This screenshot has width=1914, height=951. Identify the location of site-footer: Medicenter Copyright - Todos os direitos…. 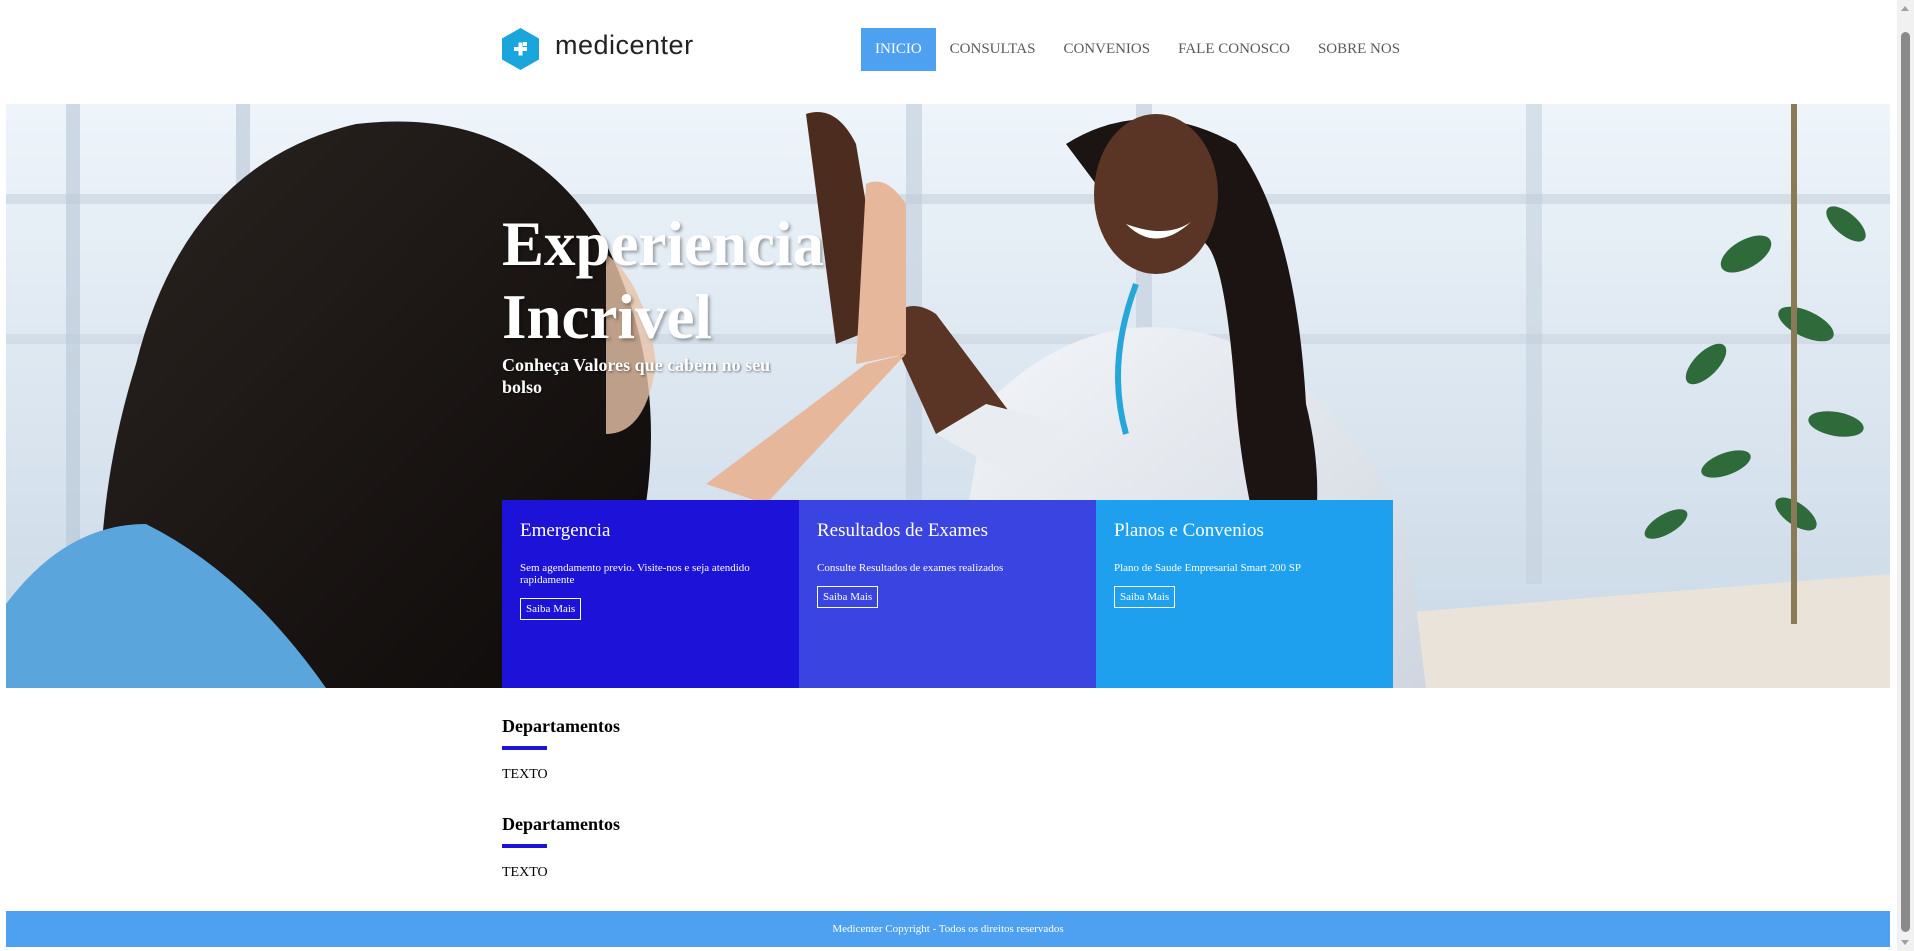
(948, 929).